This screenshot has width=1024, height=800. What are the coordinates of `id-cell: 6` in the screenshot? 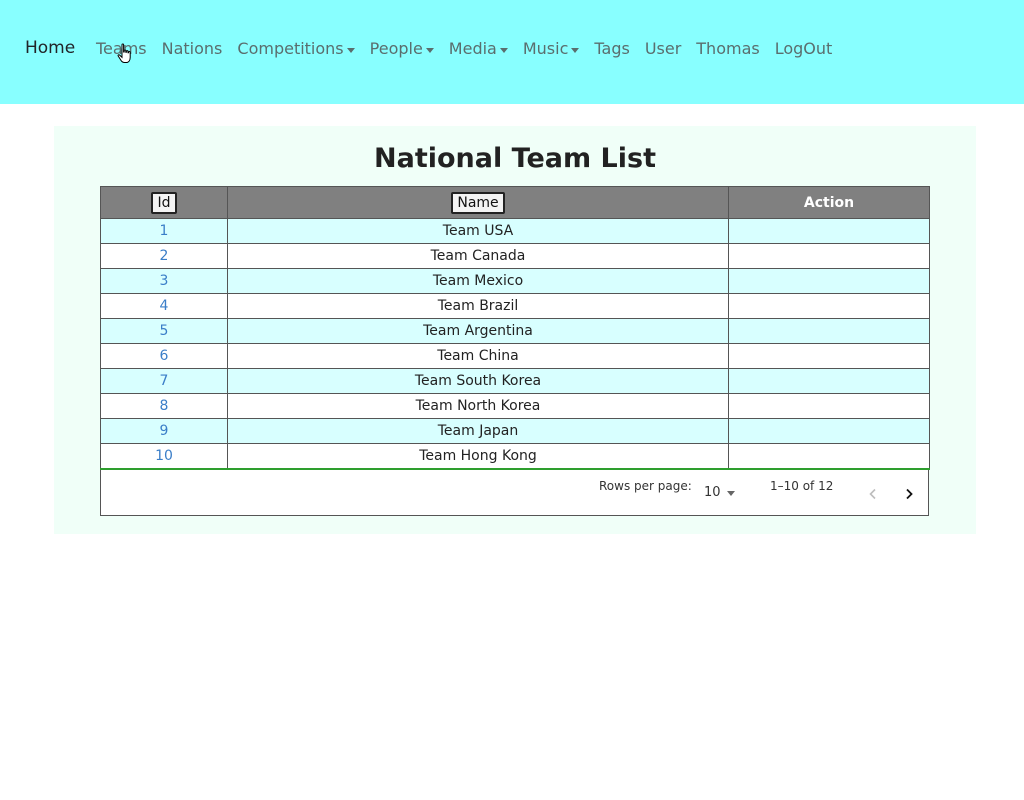 It's located at (164, 356).